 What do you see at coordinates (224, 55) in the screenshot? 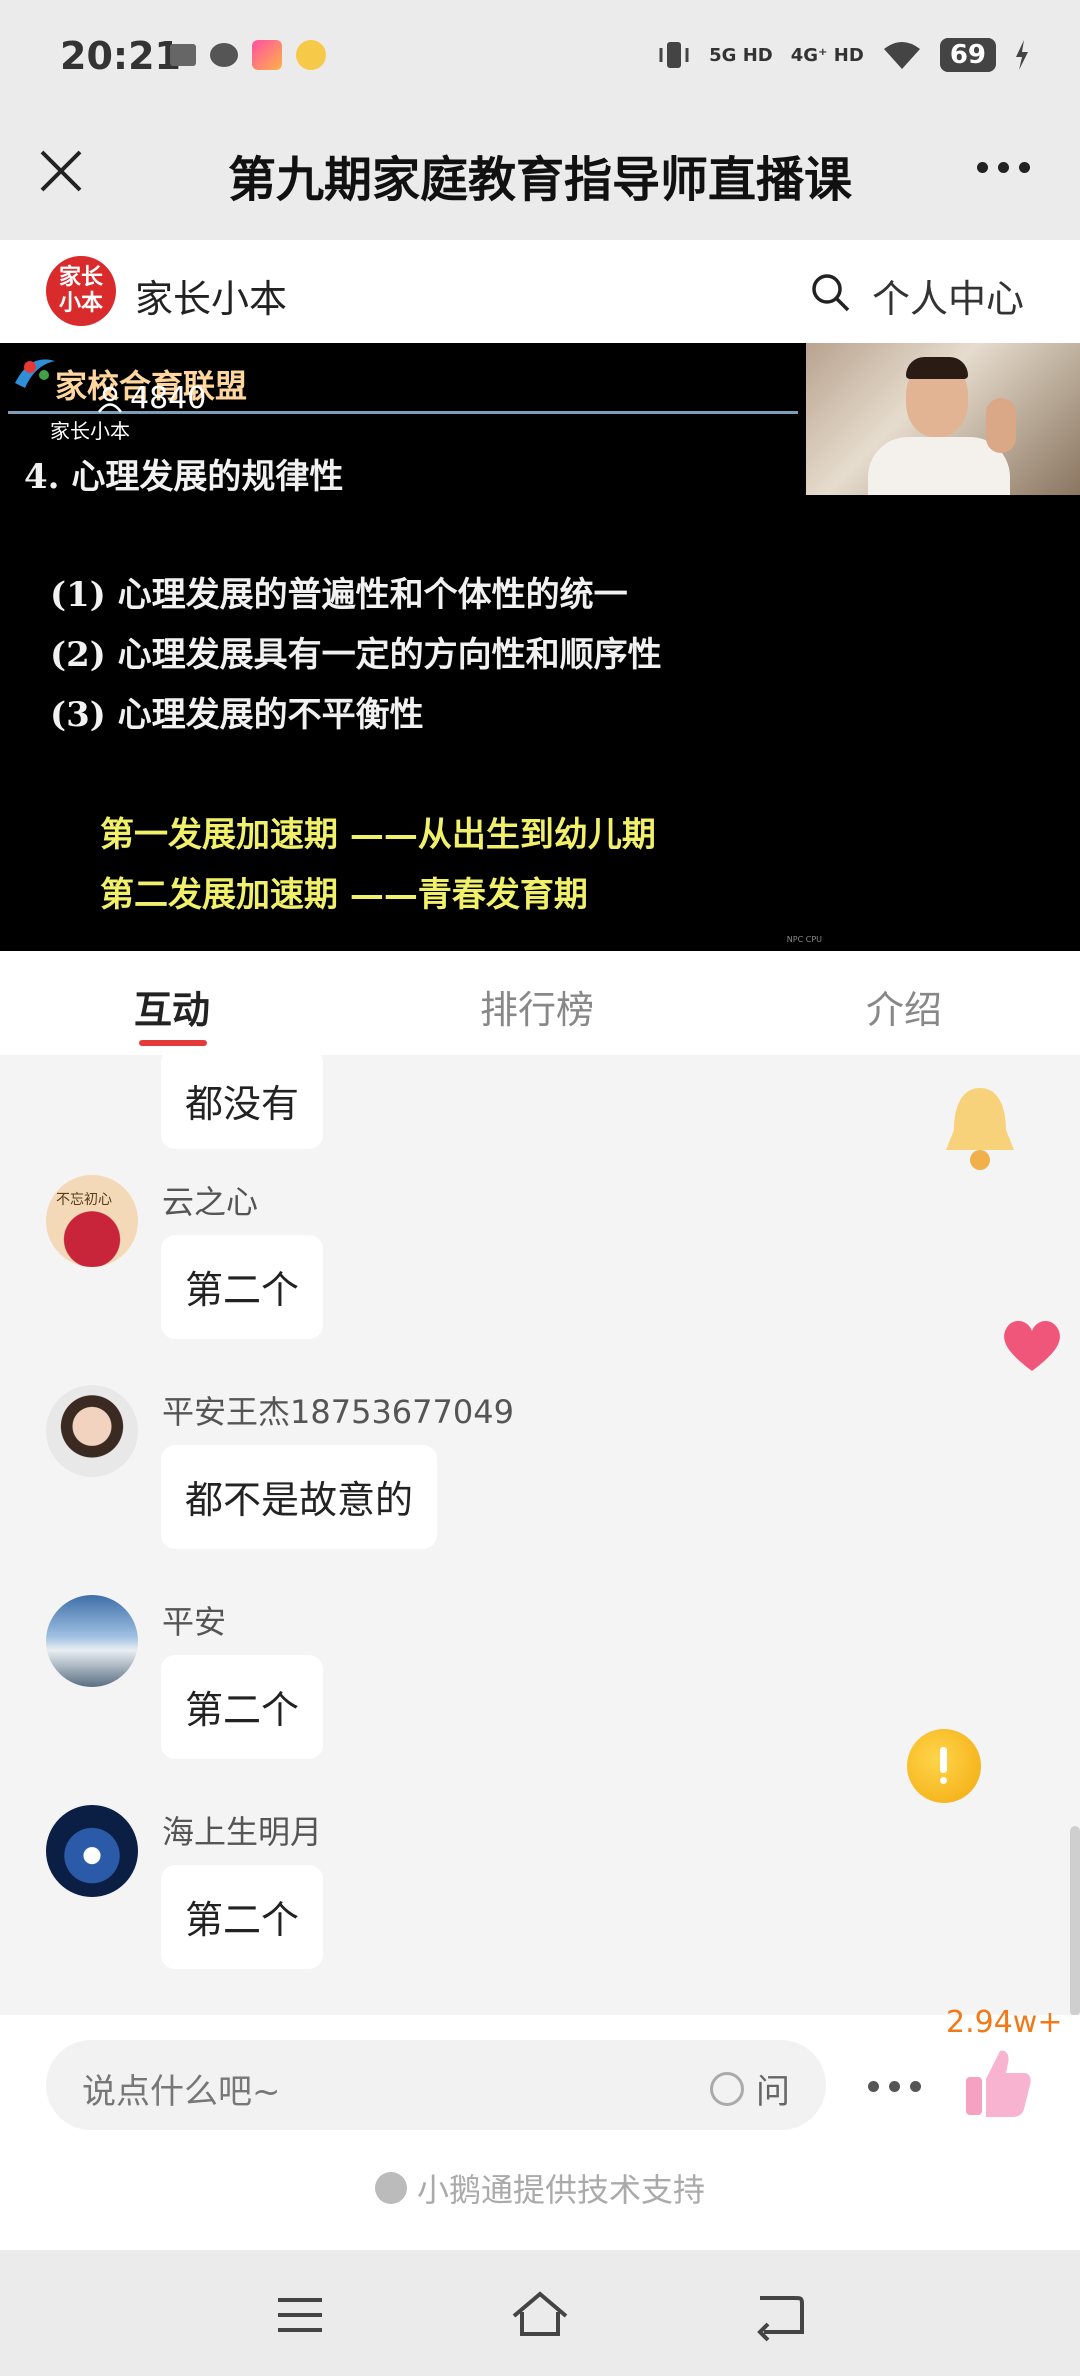
I see `wechat-icon` at bounding box center [224, 55].